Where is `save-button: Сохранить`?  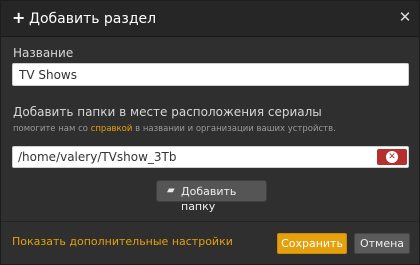 save-button: Сохранить is located at coordinates (312, 243).